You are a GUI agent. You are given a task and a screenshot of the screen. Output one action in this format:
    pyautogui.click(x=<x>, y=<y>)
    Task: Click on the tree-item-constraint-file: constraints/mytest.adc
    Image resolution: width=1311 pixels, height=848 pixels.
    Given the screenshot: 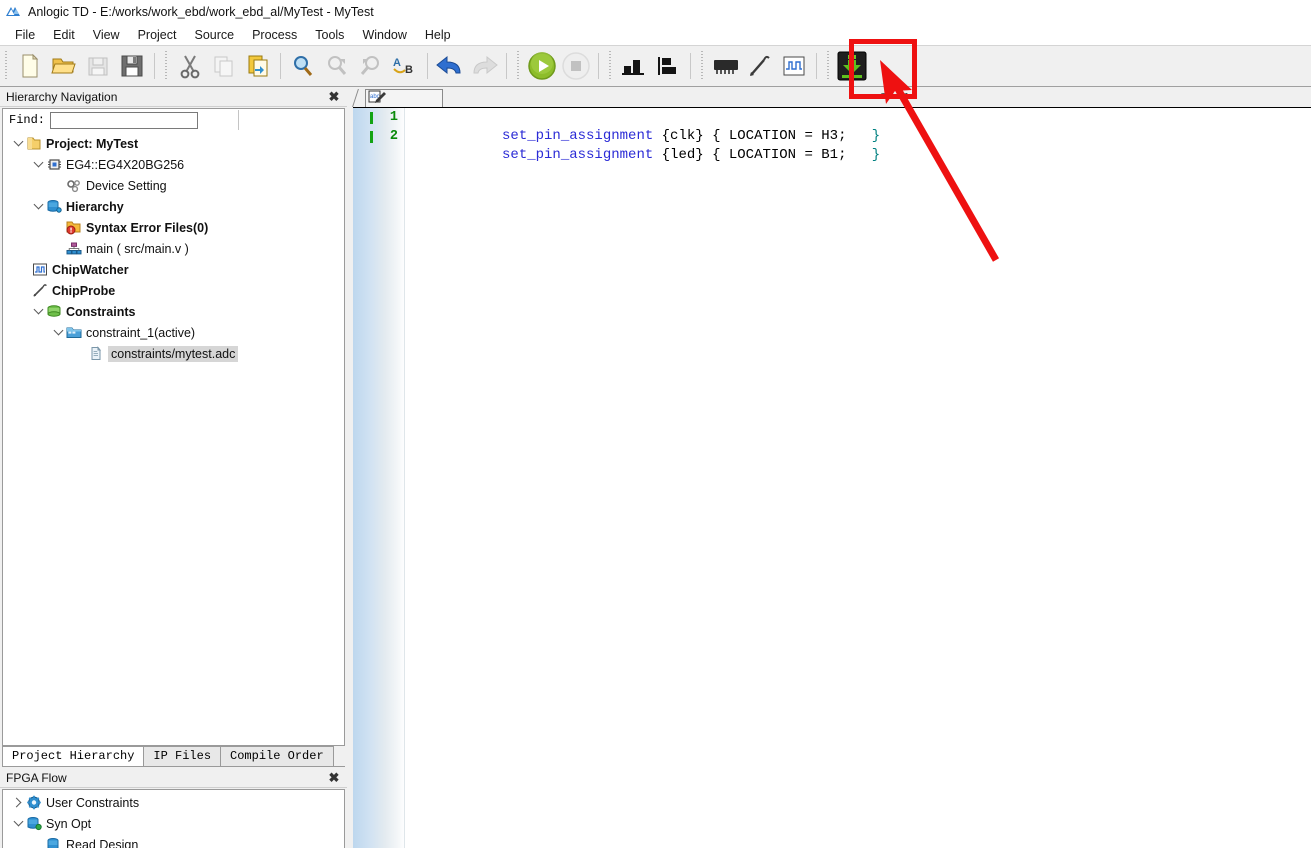 What is the action you would take?
    pyautogui.click(x=173, y=353)
    